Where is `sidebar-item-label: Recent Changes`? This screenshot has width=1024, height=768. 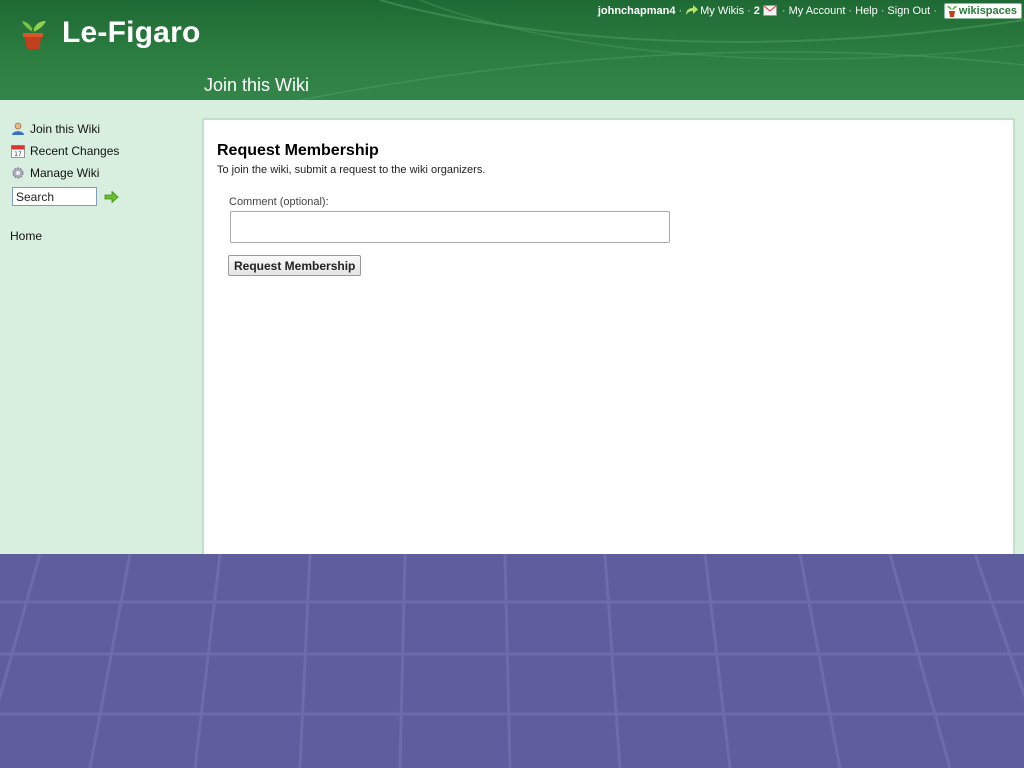
sidebar-item-label: Recent Changes is located at coordinates (75, 151).